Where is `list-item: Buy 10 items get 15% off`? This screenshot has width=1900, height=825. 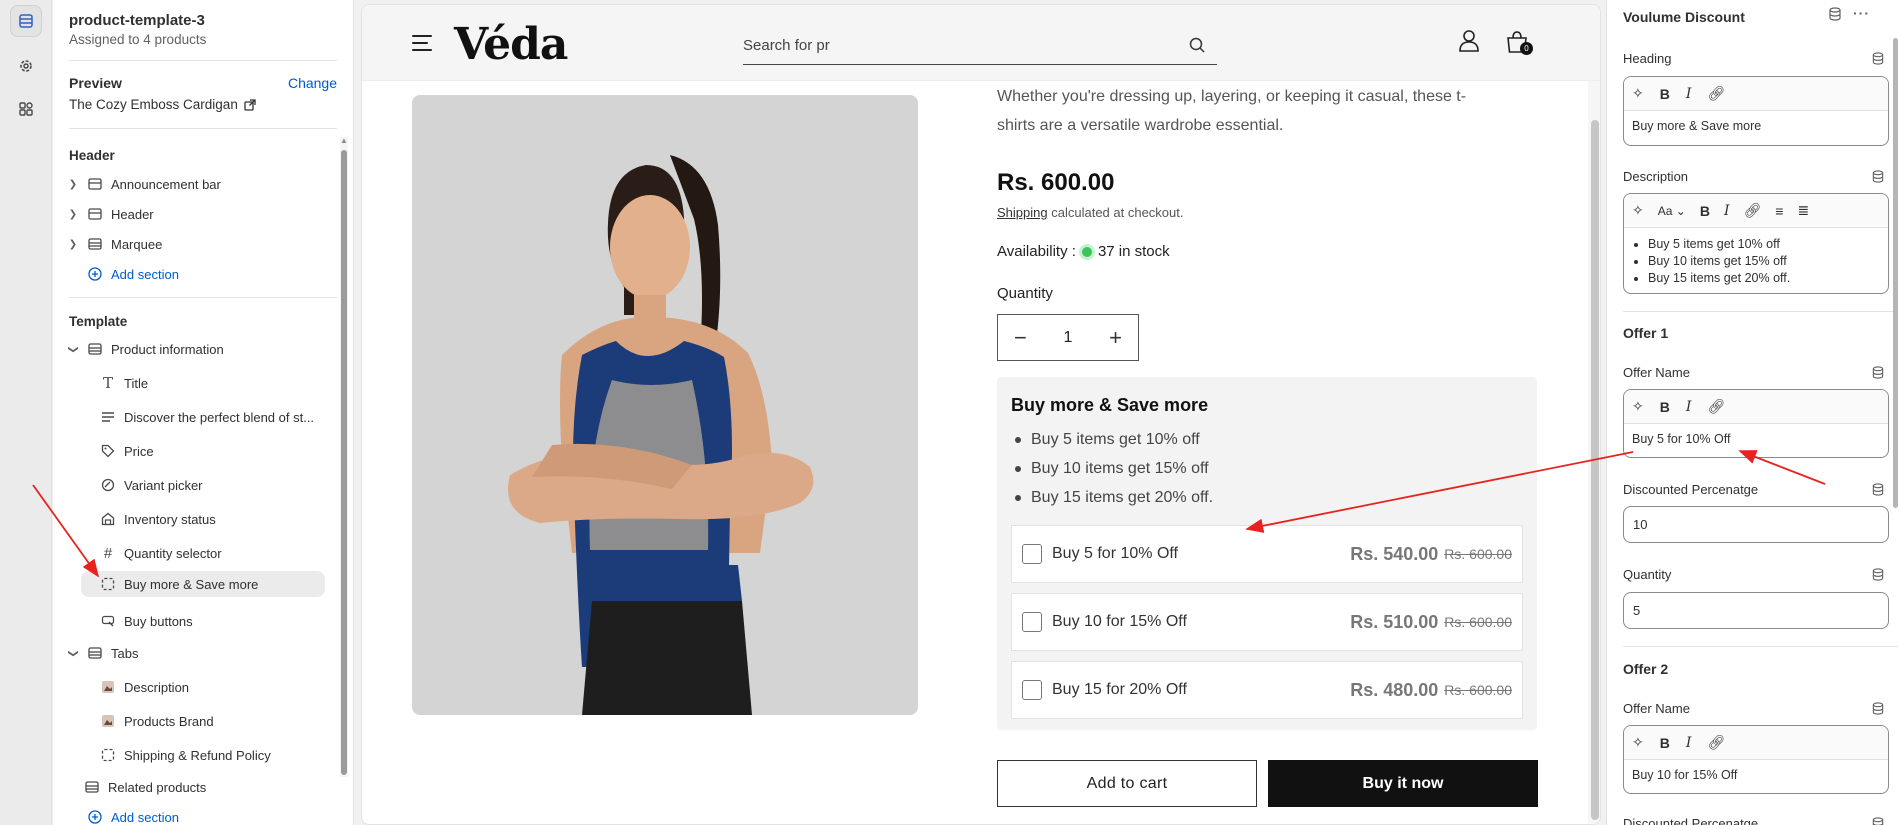 list-item: Buy 10 items get 15% off is located at coordinates (1764, 261).